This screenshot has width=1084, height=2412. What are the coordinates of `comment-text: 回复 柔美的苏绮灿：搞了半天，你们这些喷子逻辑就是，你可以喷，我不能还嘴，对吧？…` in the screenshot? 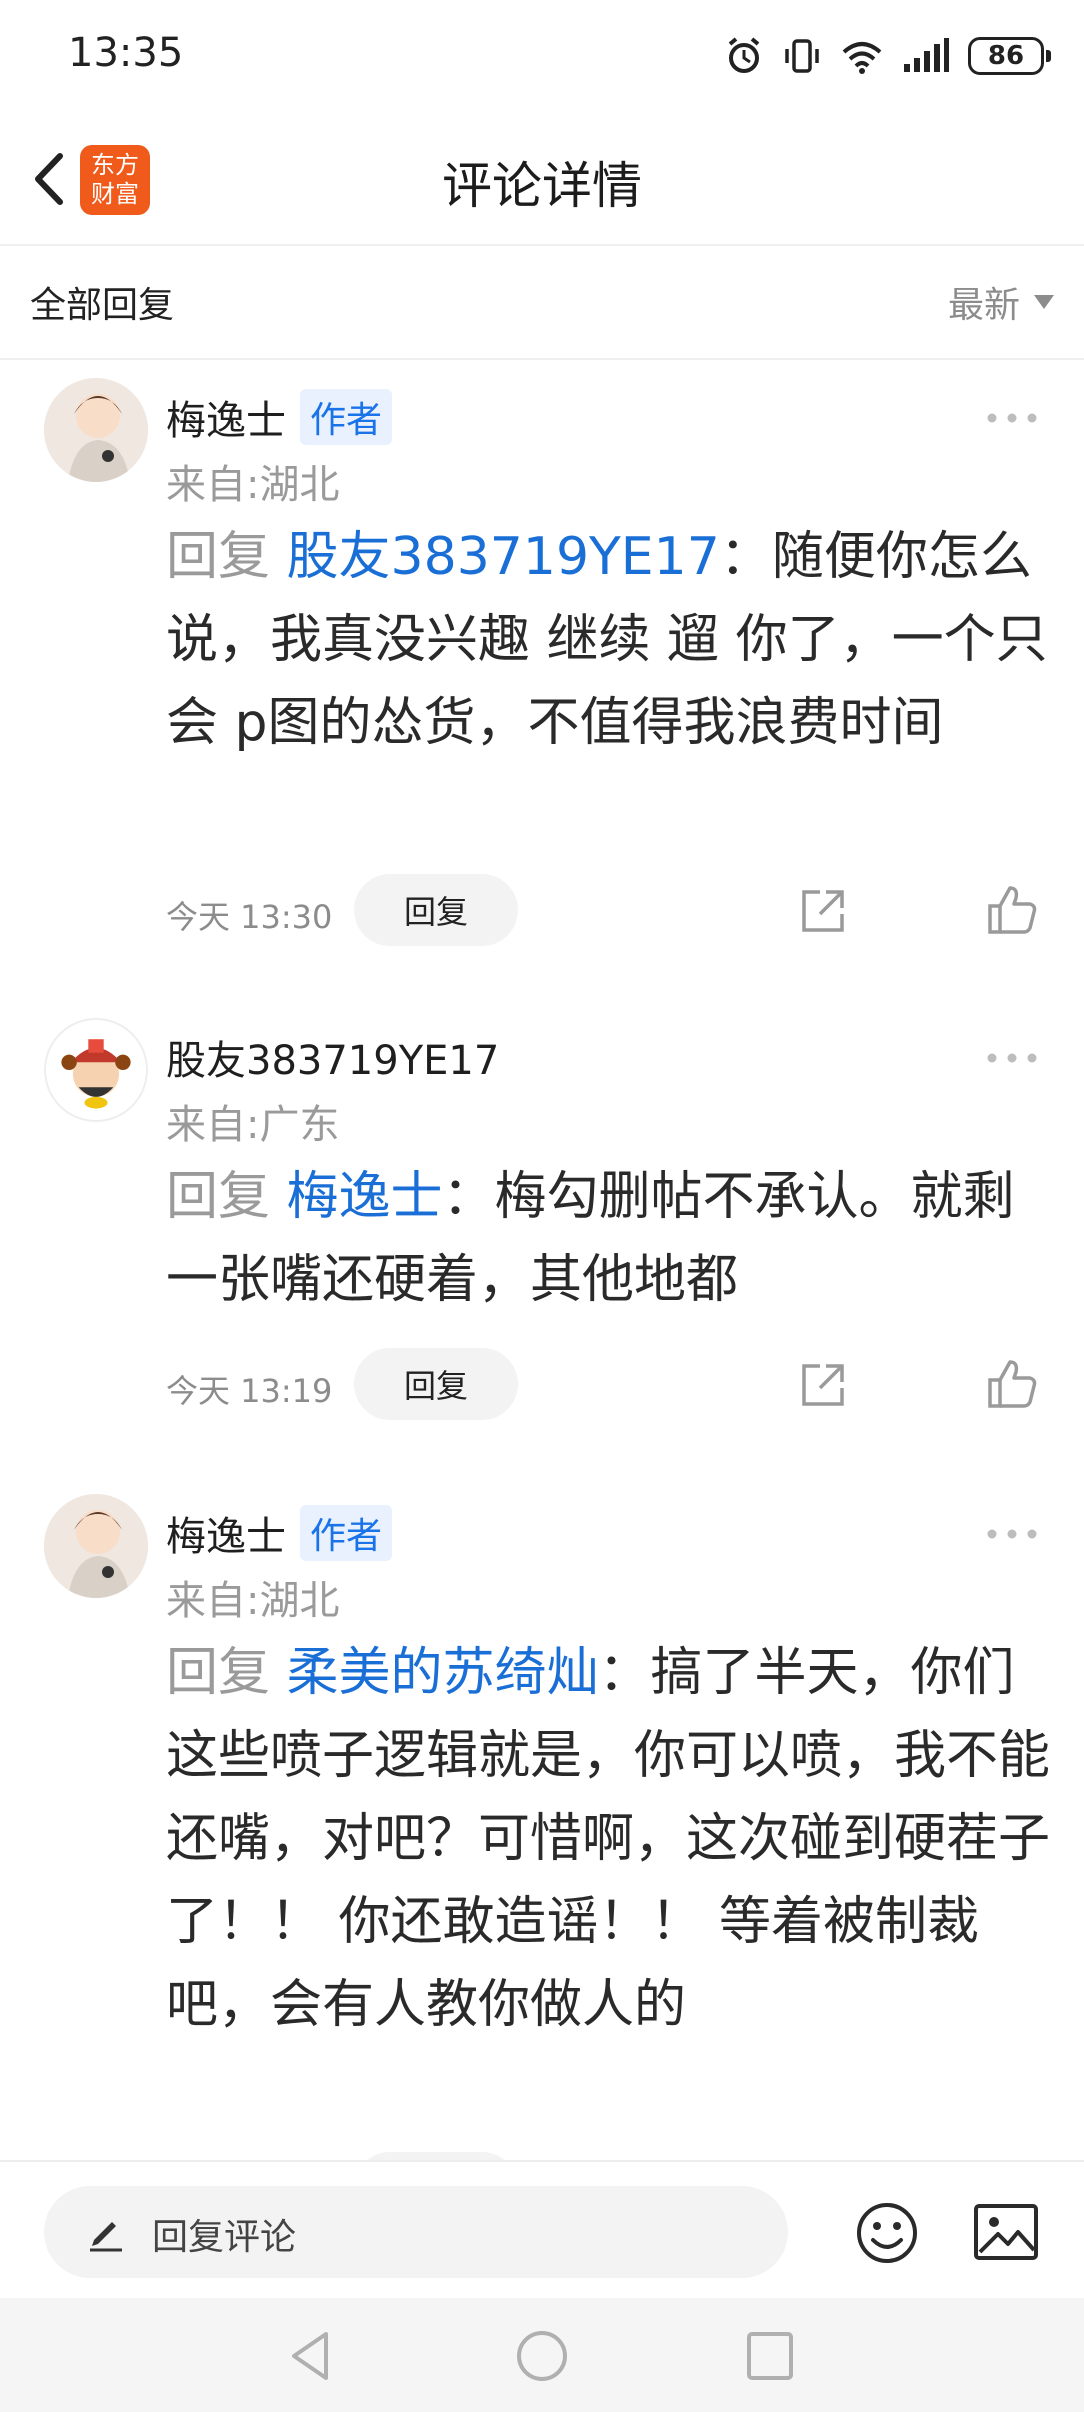 It's located at (610, 1839).